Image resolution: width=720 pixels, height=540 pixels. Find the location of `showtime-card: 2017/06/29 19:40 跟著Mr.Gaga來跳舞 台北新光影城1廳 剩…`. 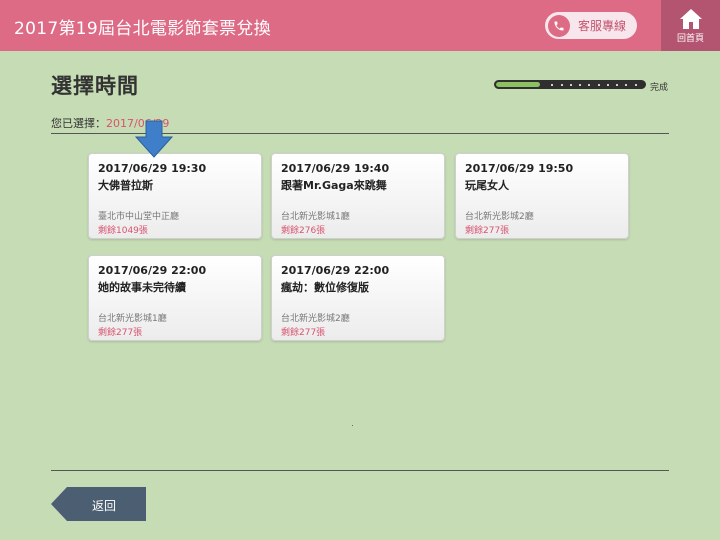

showtime-card: 2017/06/29 19:40 跟著Mr.Gaga來跳舞 台北新光影城1廳 剩… is located at coordinates (358, 196).